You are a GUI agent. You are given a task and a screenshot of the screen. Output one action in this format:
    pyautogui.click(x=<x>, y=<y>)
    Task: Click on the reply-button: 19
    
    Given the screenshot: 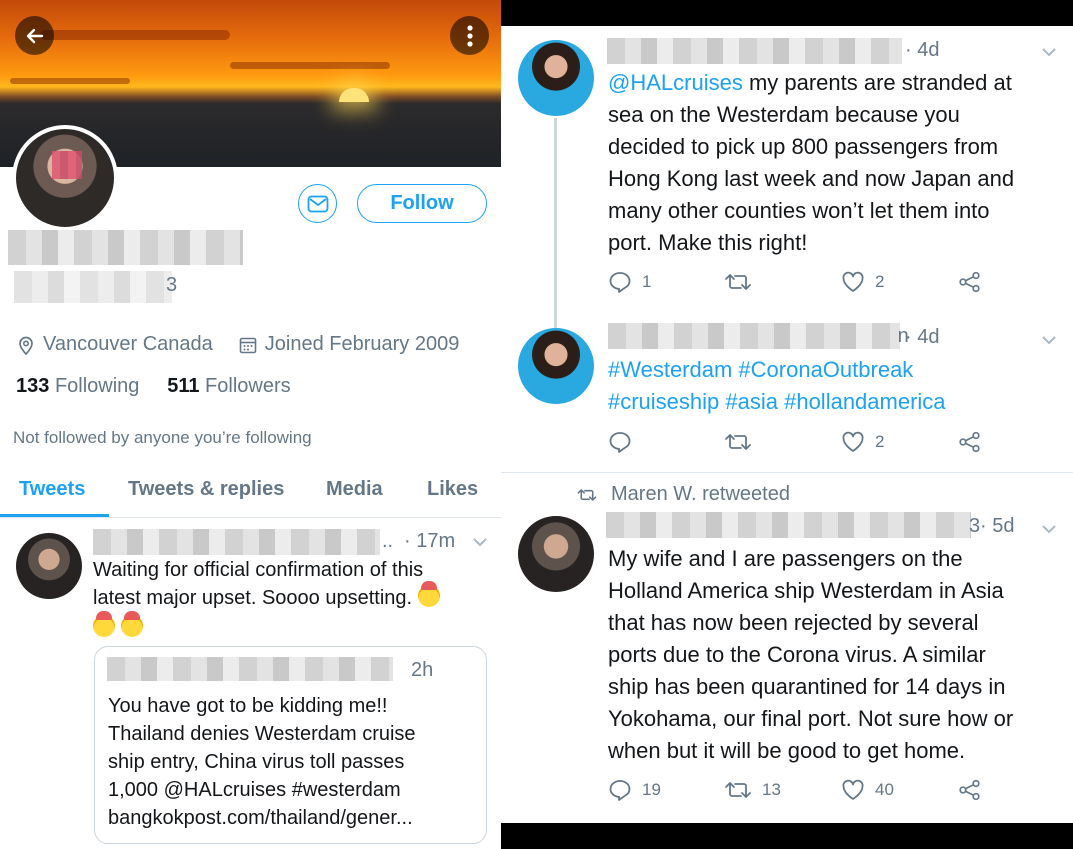 What is the action you would take?
    pyautogui.click(x=634, y=790)
    